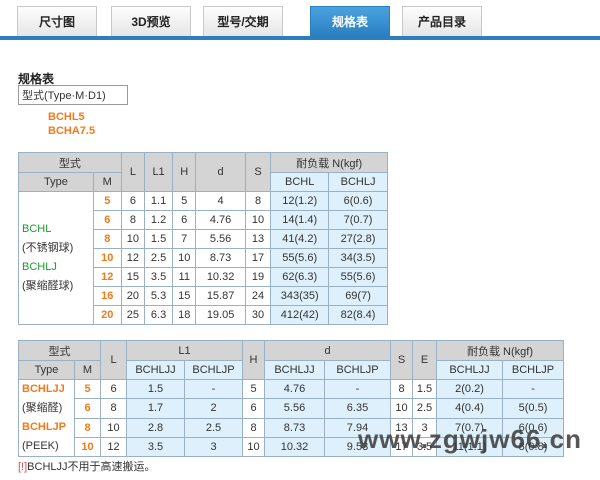  Describe the element at coordinates (155, 408) in the screenshot. I see `cell-l1-bchljj: 1.7` at that location.